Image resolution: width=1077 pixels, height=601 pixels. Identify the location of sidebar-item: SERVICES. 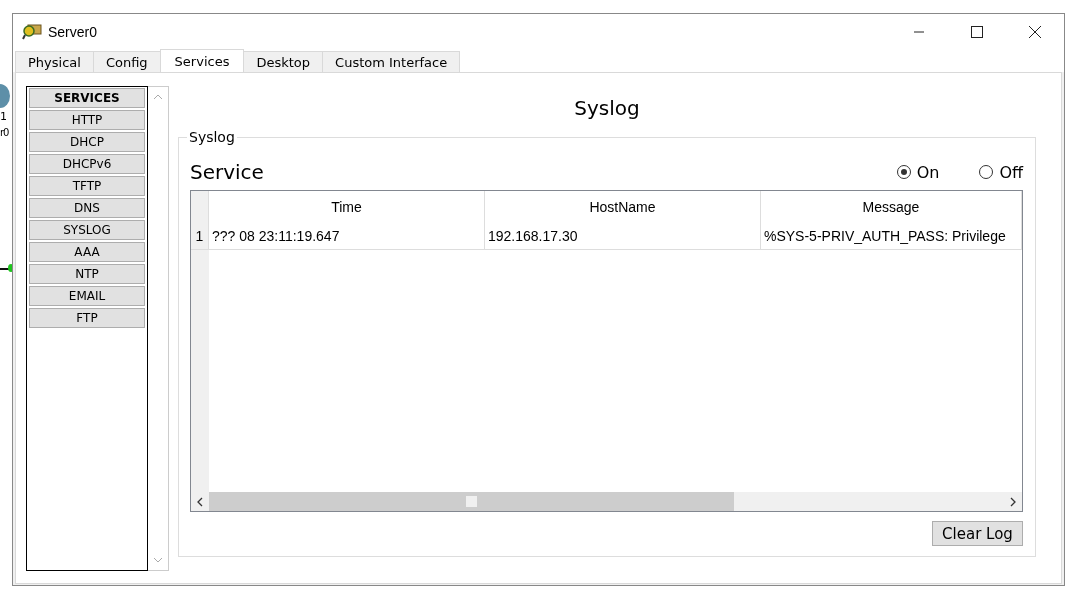
(87, 98).